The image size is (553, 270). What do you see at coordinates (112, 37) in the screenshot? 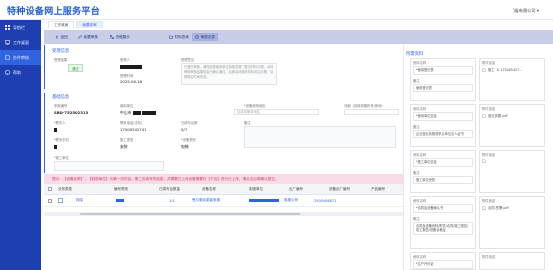
I see `flow-icon` at bounding box center [112, 37].